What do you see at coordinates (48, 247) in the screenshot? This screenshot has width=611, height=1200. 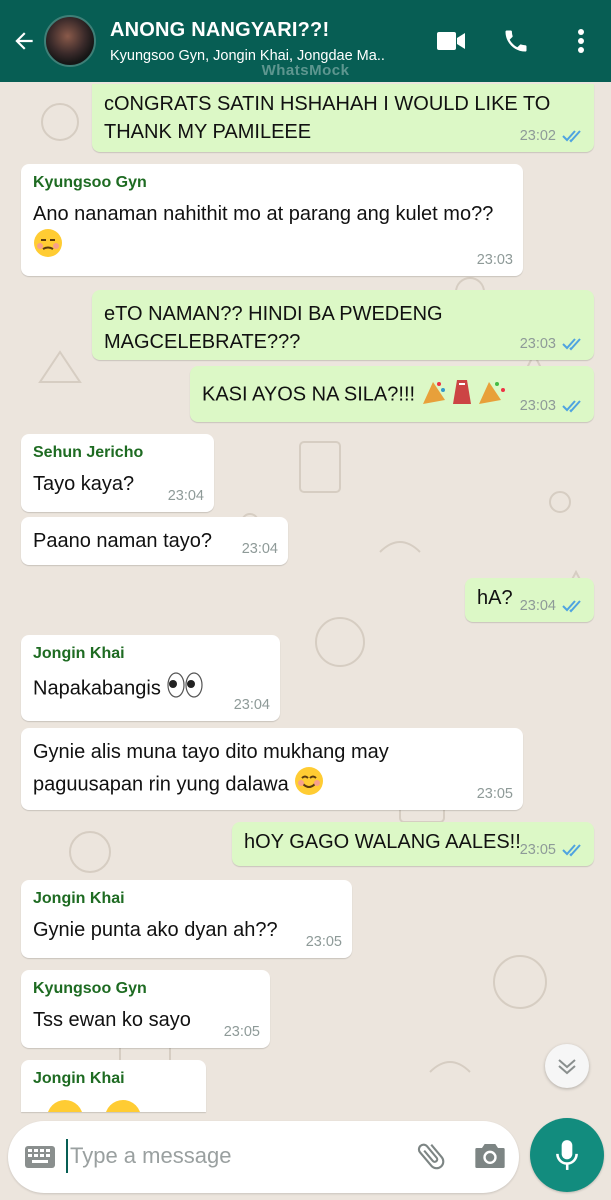 I see `unamused-face-icon` at bounding box center [48, 247].